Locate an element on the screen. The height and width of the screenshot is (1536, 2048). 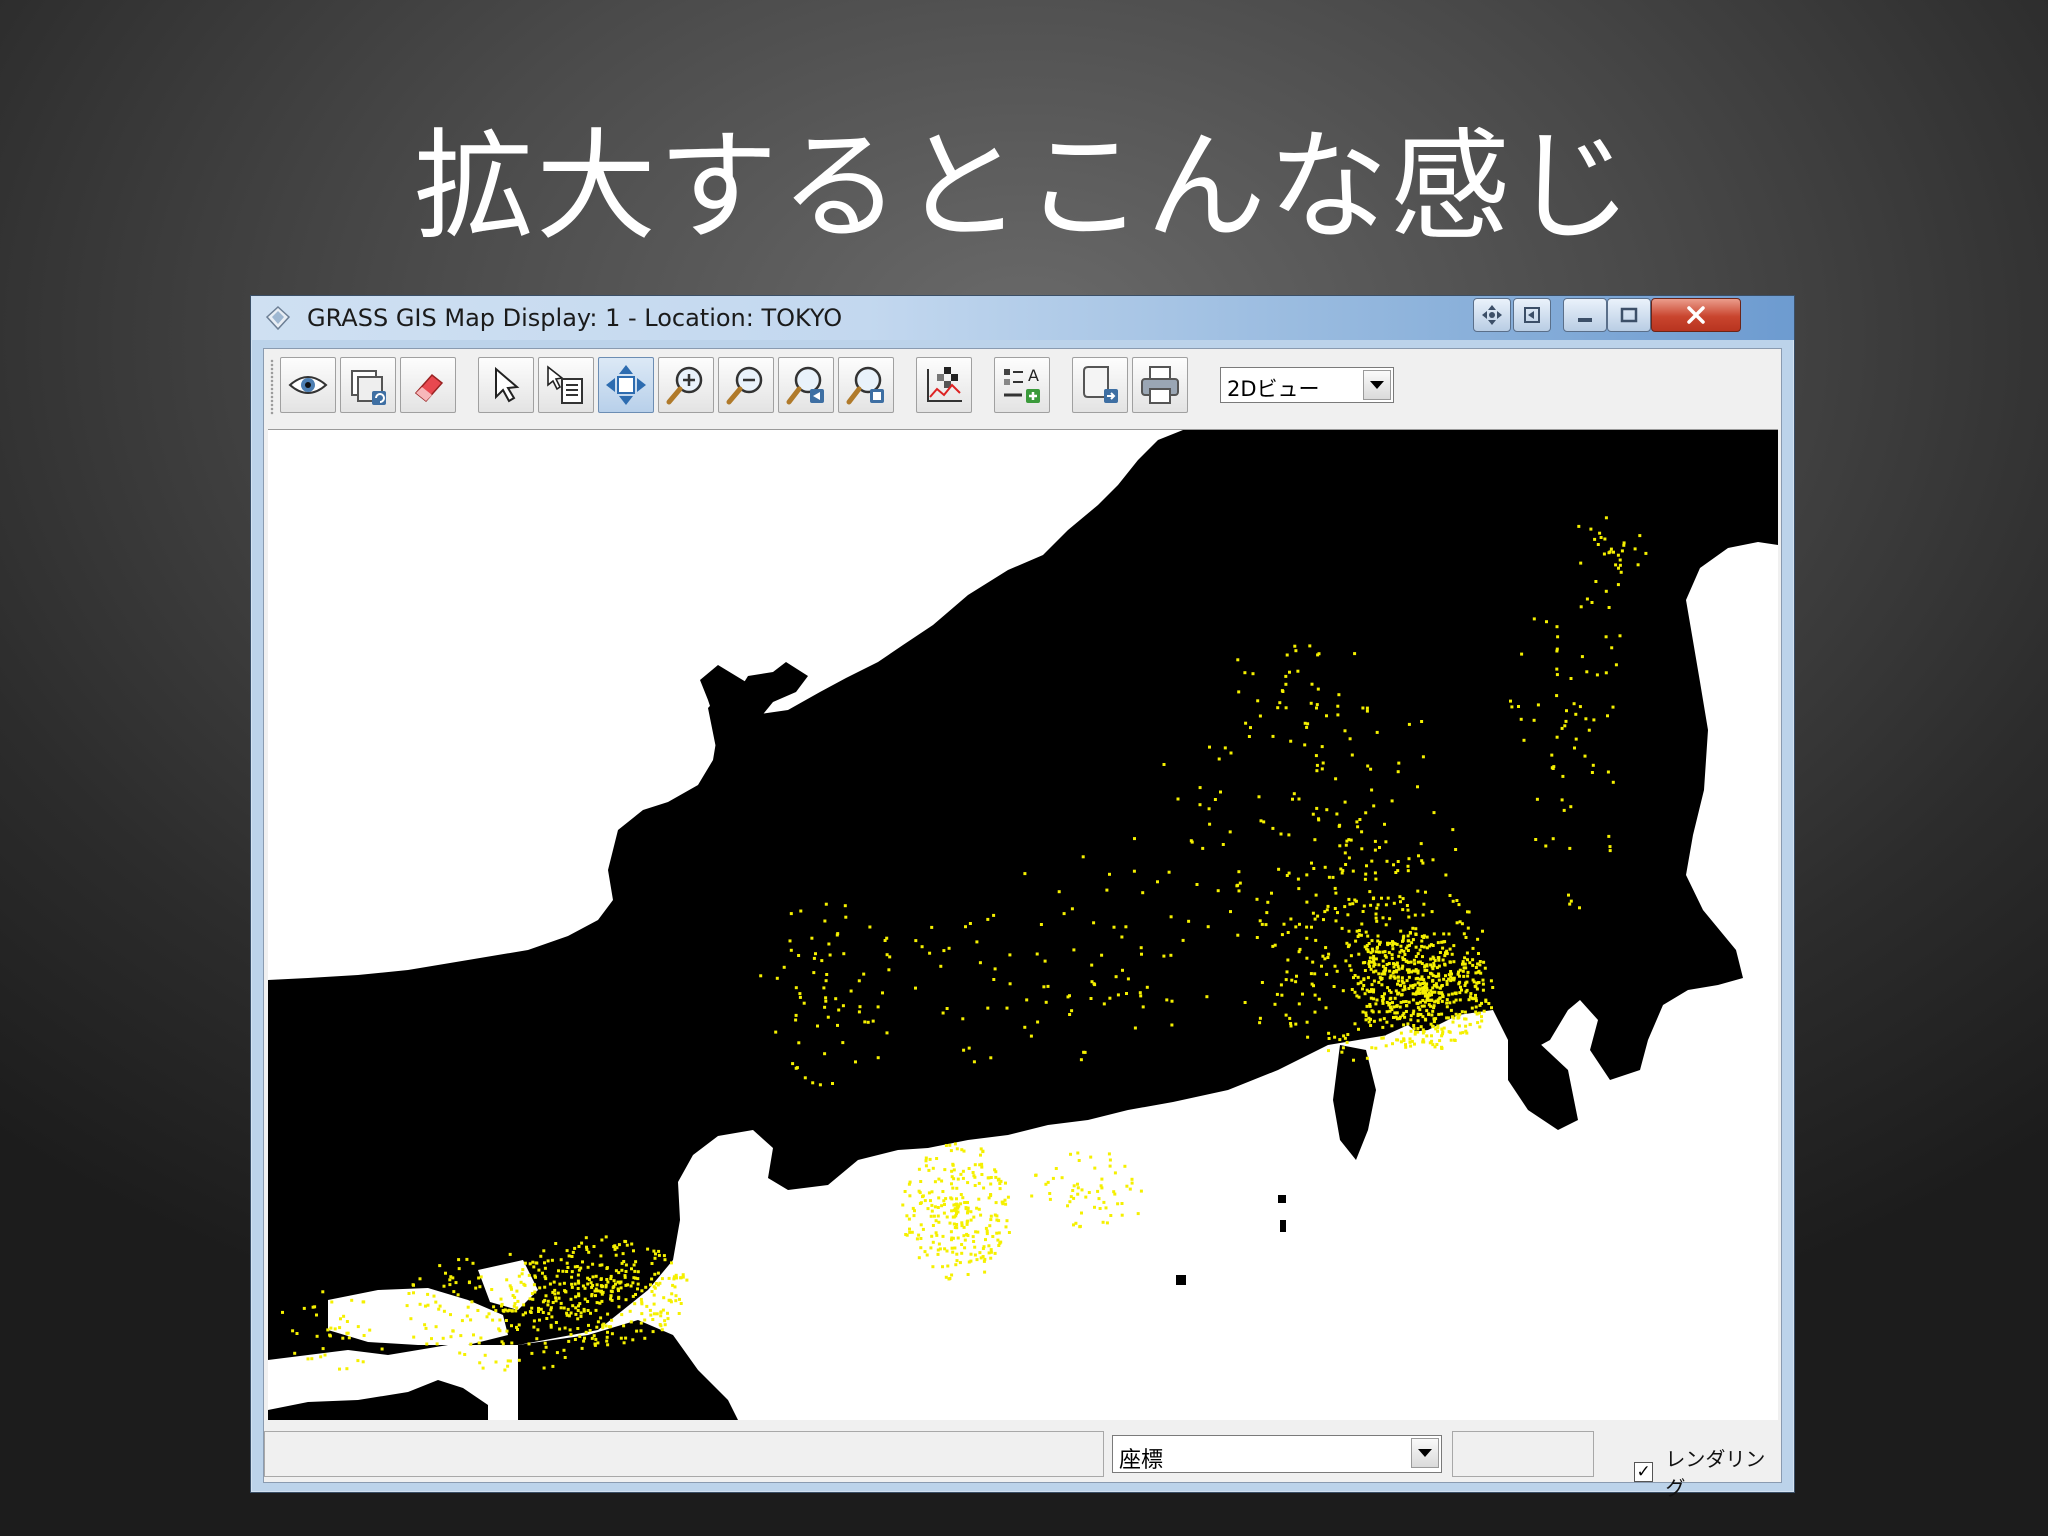
analyze-button is located at coordinates (944, 385).